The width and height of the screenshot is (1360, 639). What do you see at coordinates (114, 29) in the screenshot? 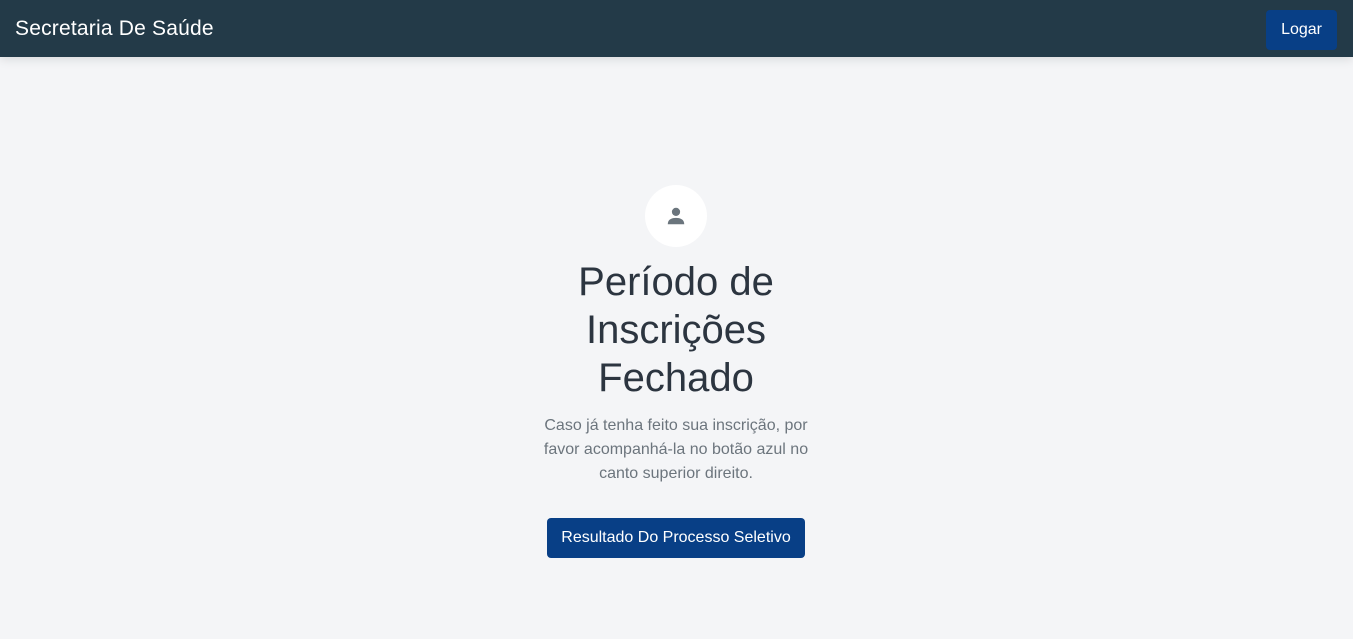
I see `brand-title: Secretaria De Saúde` at bounding box center [114, 29].